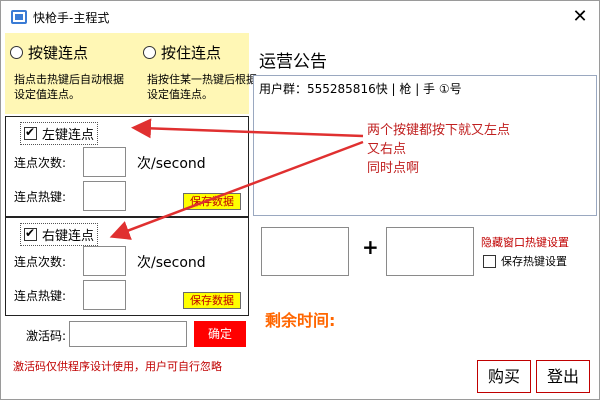 The height and width of the screenshot is (400, 600). What do you see at coordinates (220, 334) in the screenshot?
I see `confirm-button: 确定` at bounding box center [220, 334].